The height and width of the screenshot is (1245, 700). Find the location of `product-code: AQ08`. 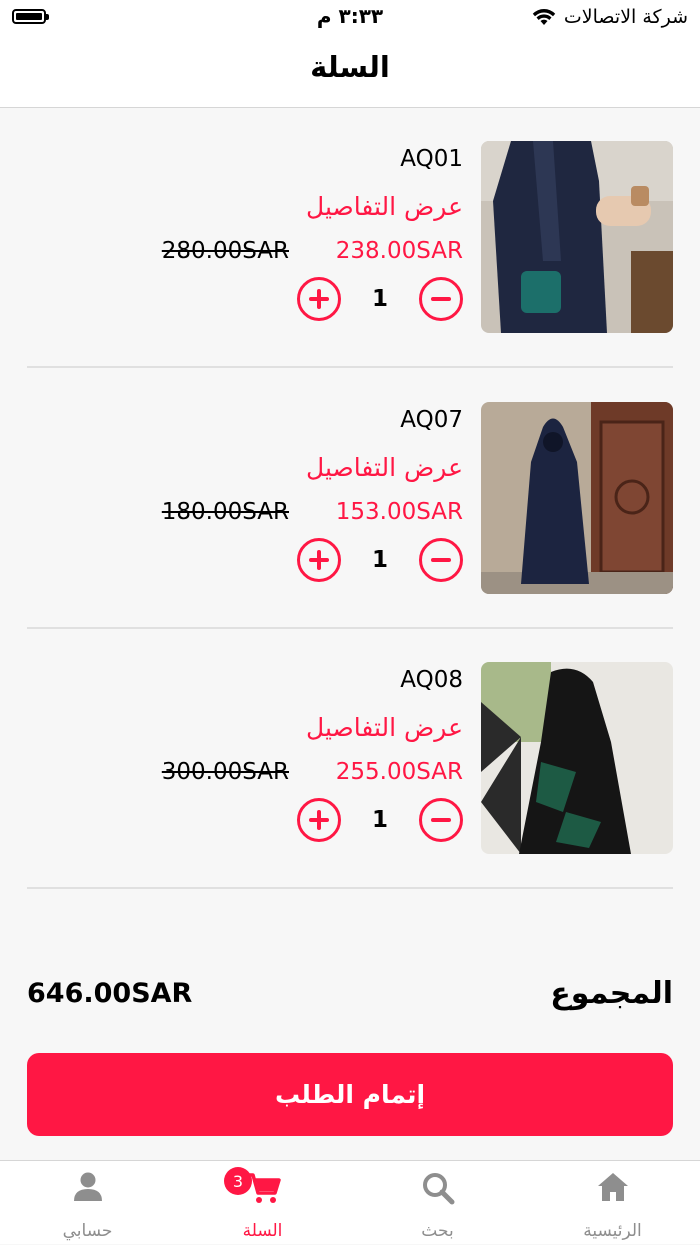

product-code: AQ08 is located at coordinates (431, 680).